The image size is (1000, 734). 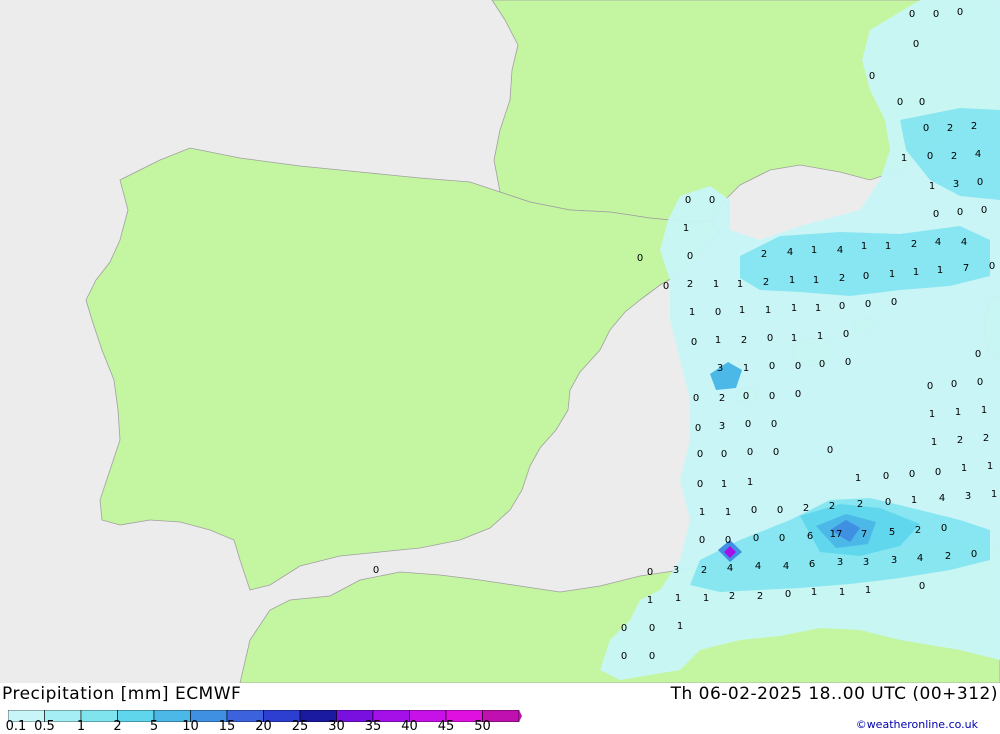 What do you see at coordinates (373, 726) in the screenshot?
I see `scale-label: 35` at bounding box center [373, 726].